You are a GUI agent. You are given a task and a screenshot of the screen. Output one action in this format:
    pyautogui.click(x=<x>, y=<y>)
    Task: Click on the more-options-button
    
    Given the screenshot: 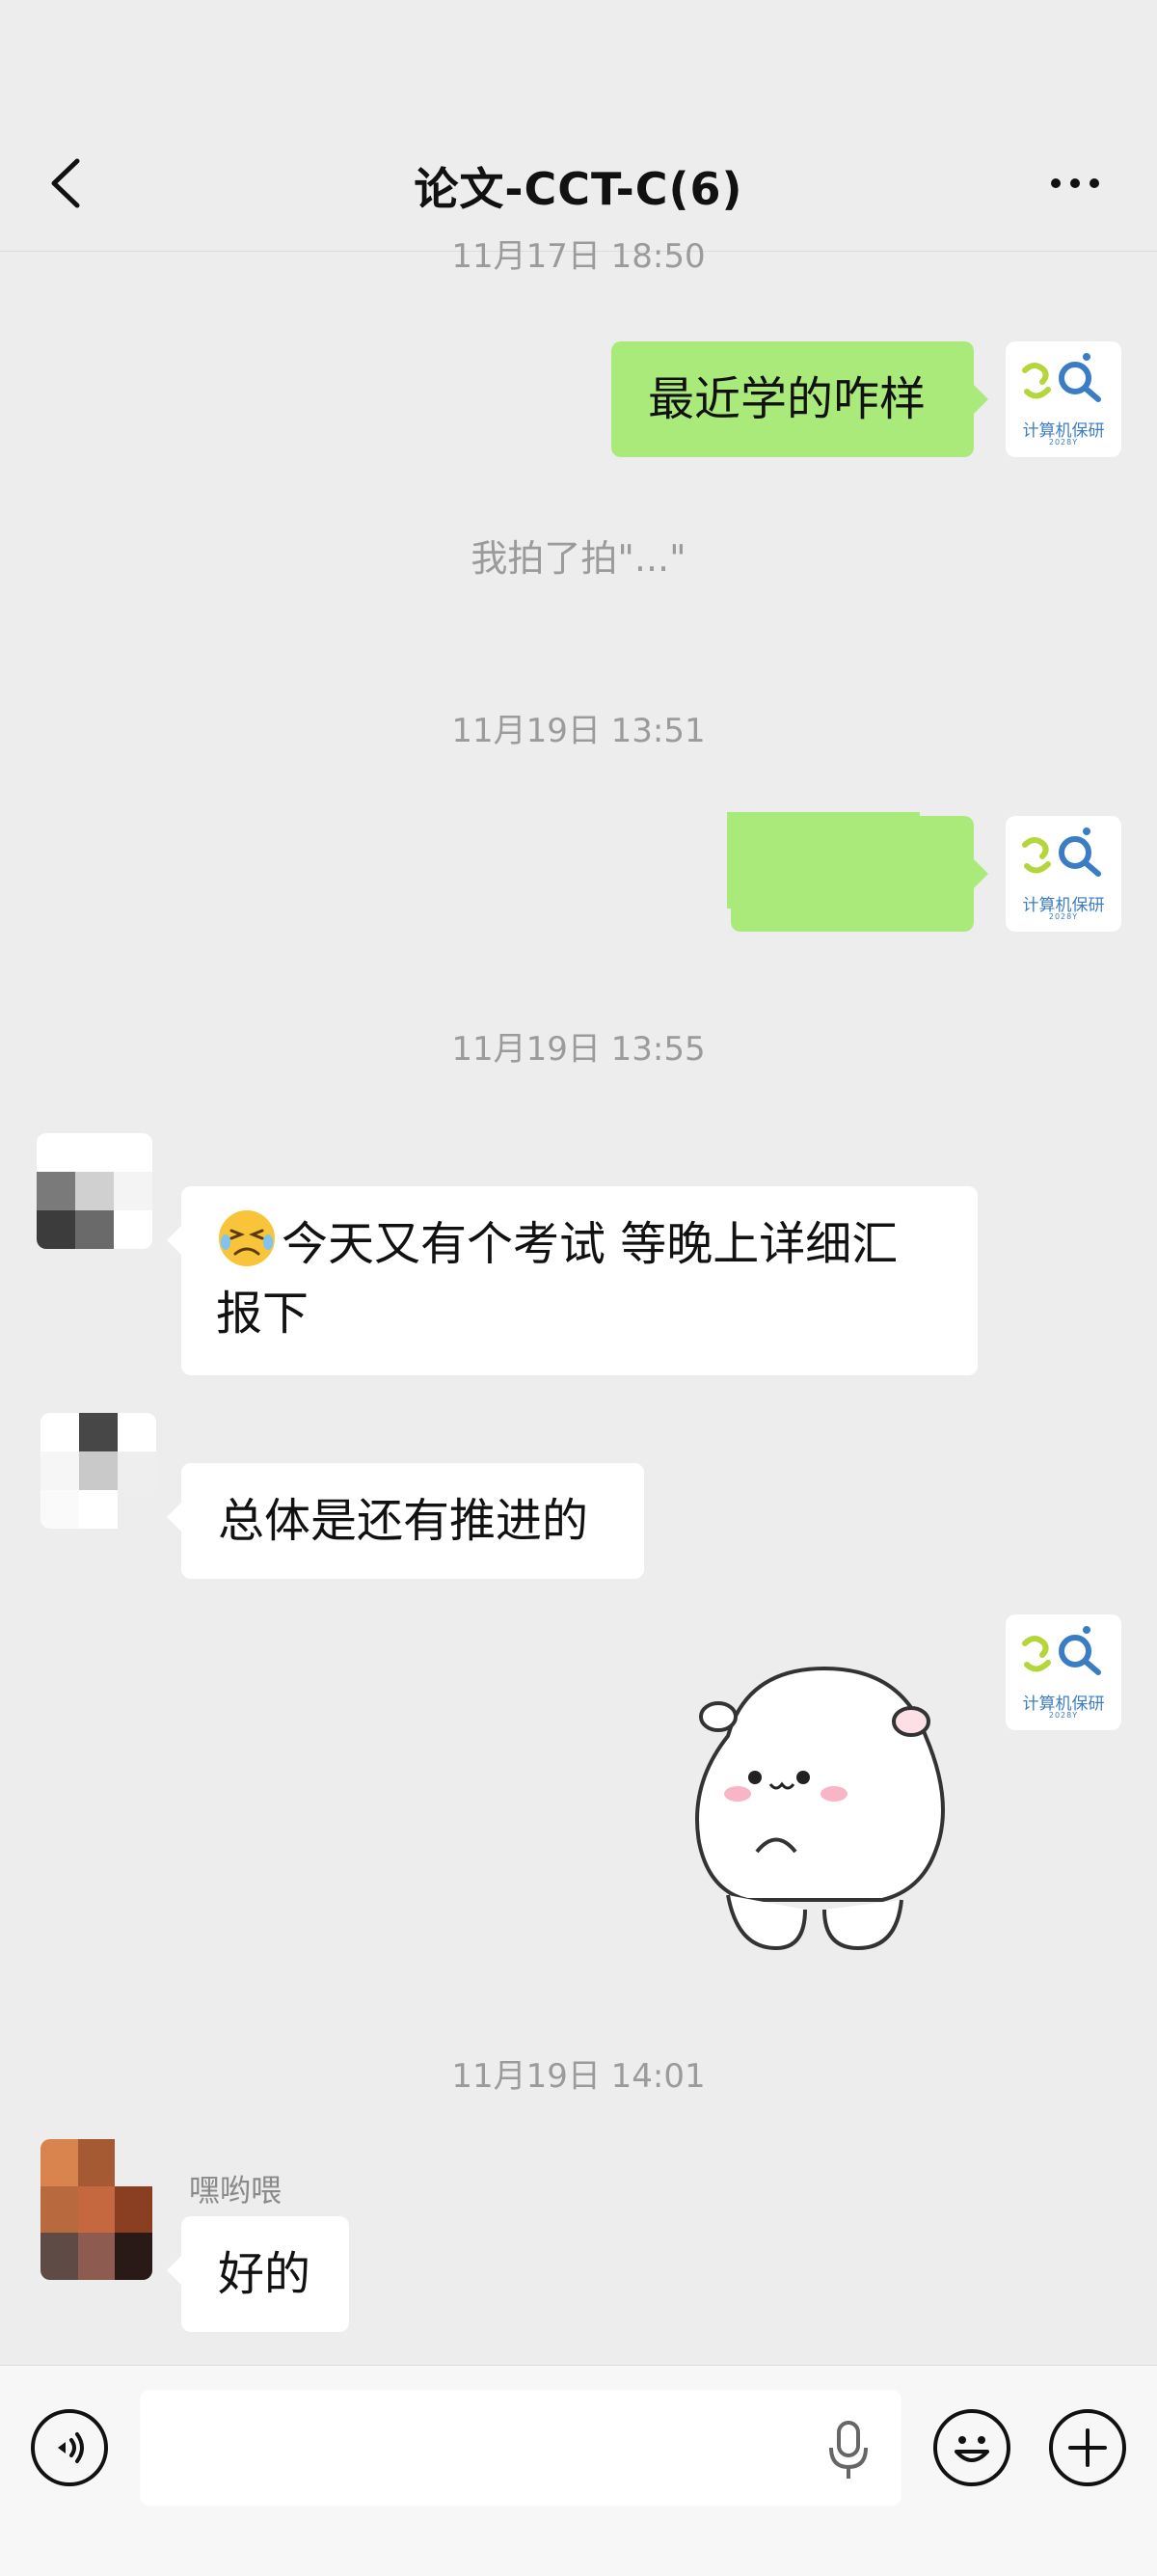 What is the action you would take?
    pyautogui.click(x=1075, y=183)
    